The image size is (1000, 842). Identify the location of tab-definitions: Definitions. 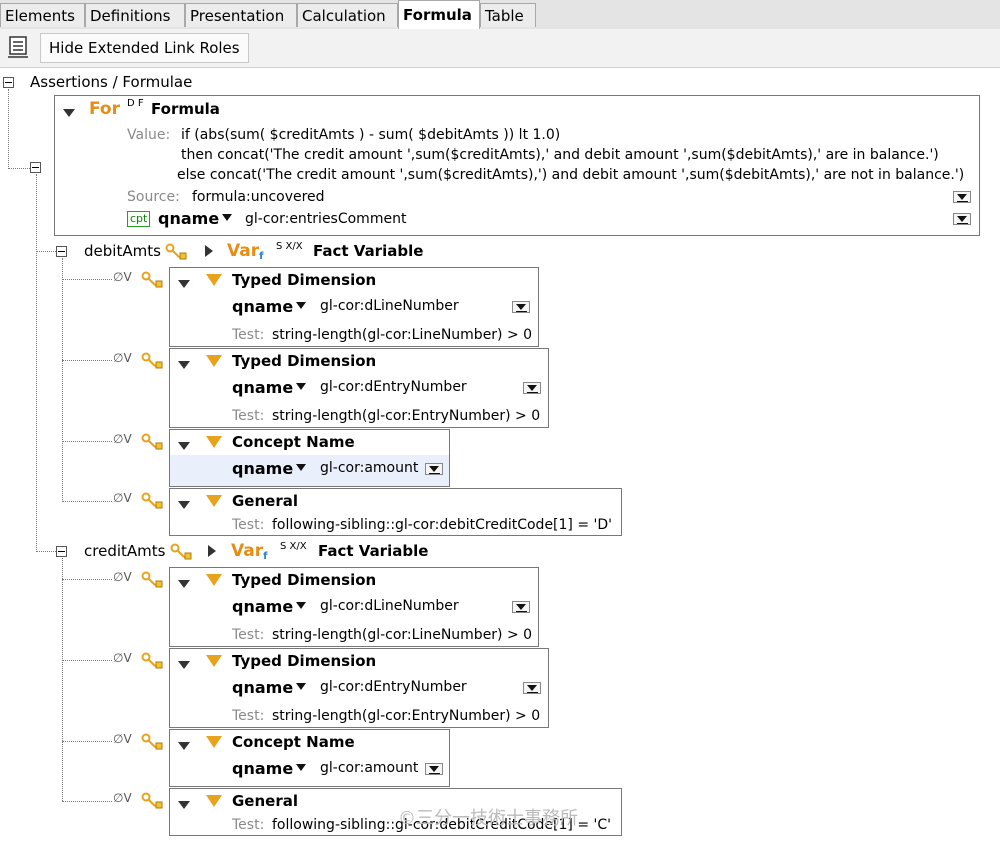
(135, 15).